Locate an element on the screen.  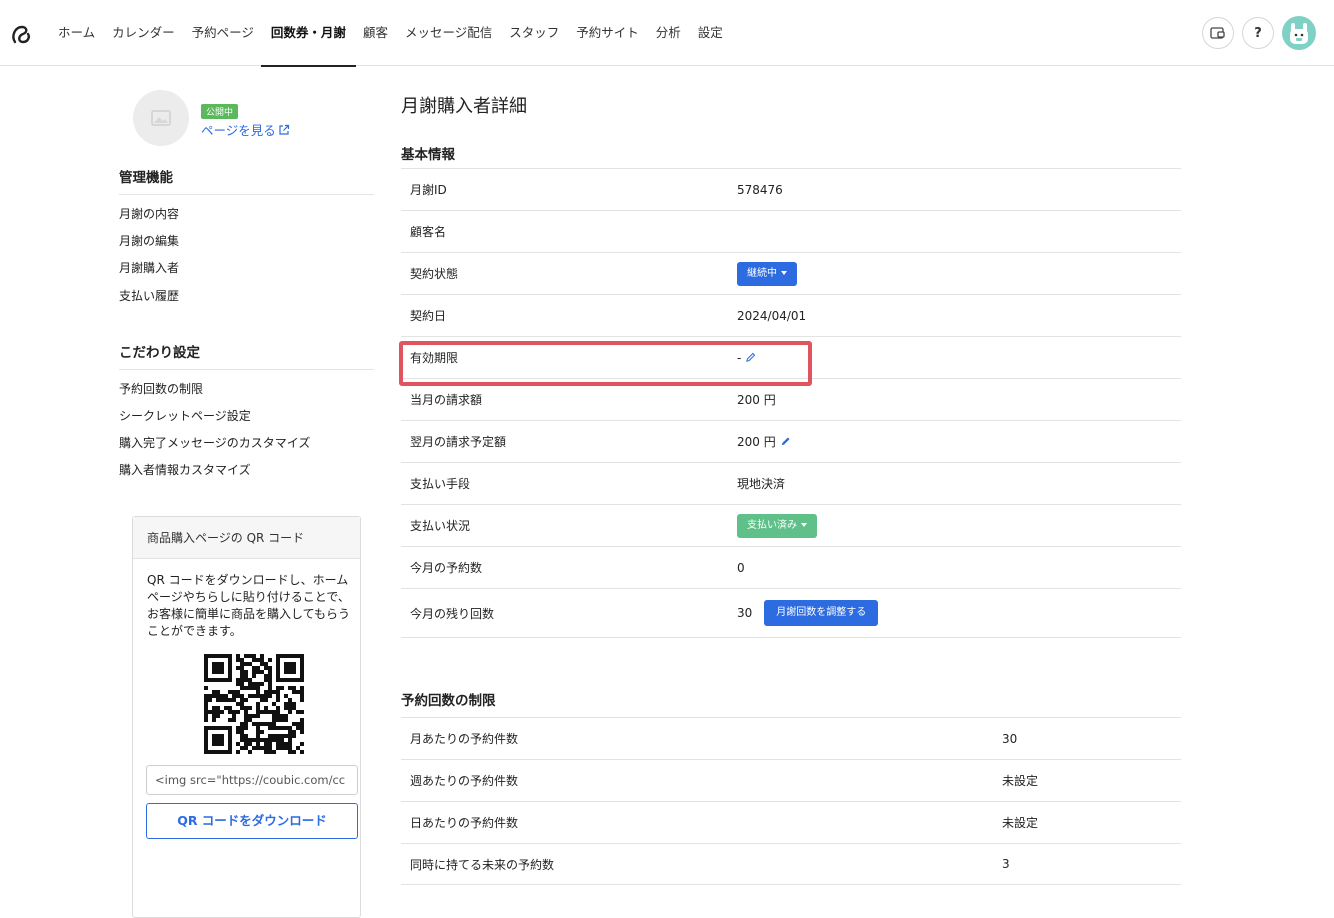
row-label: 同時に持てる未来の予約数 is located at coordinates (482, 864).